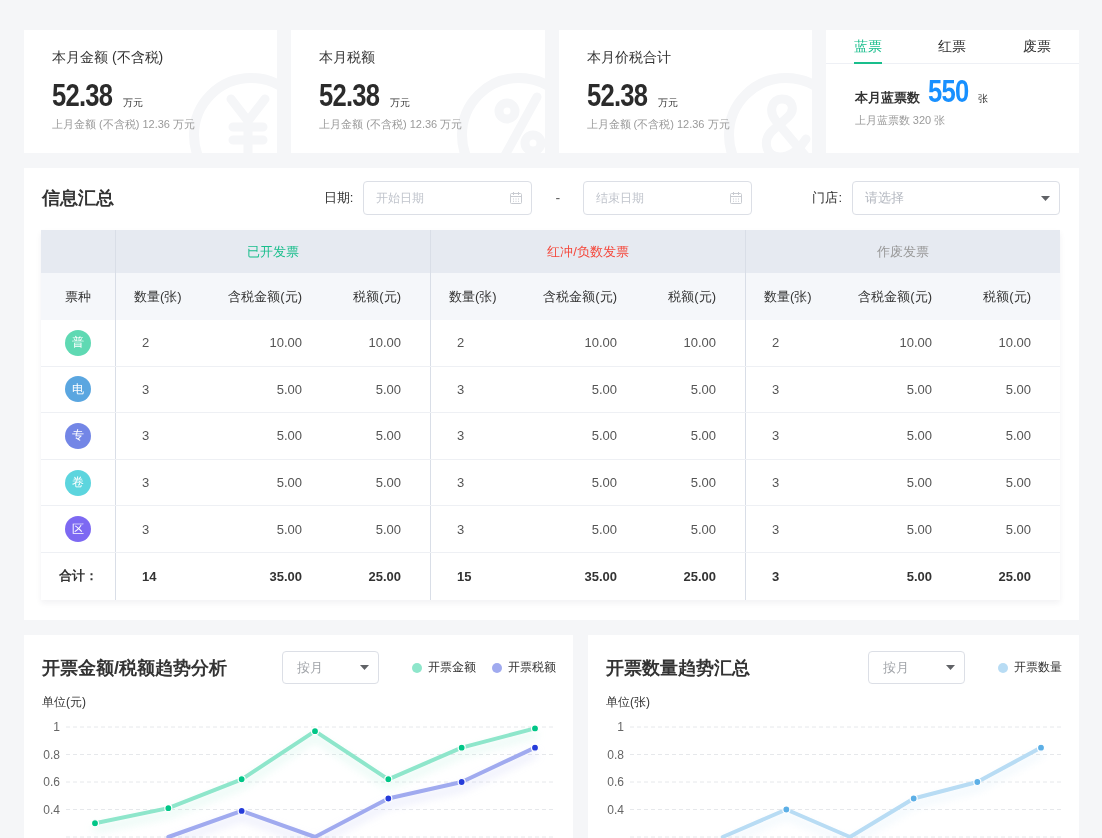 The height and width of the screenshot is (838, 1102). Describe the element at coordinates (1038, 667) in the screenshot. I see `legend-label: 开票数量` at that location.